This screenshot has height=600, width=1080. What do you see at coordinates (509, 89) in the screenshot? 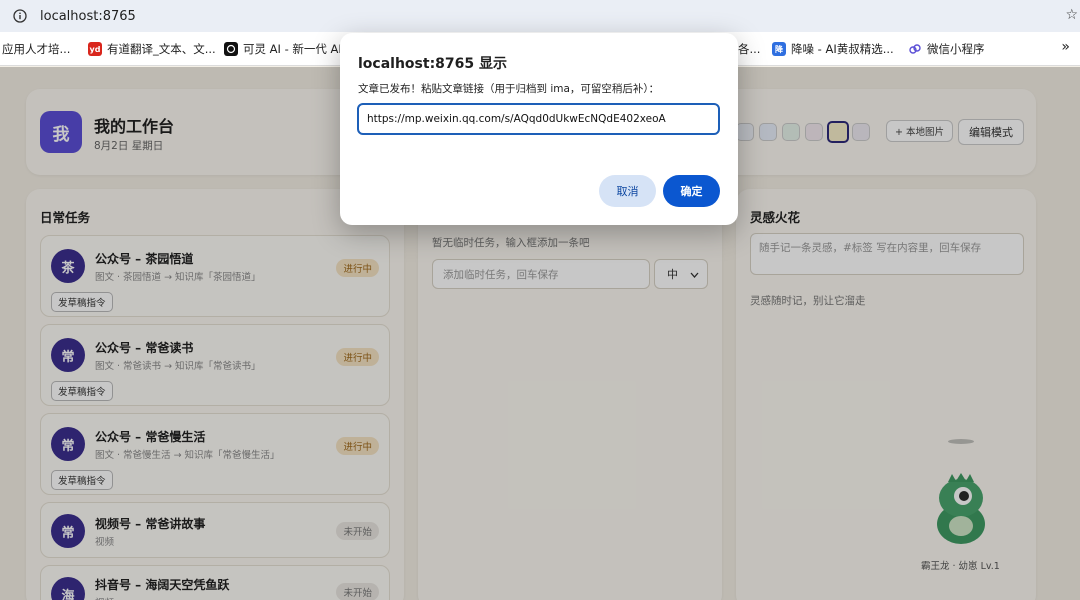
I see `dialog-message: 文章已发布！粘贴文章链接（用于归档到 ima，可留空稍后补）：` at bounding box center [509, 89].